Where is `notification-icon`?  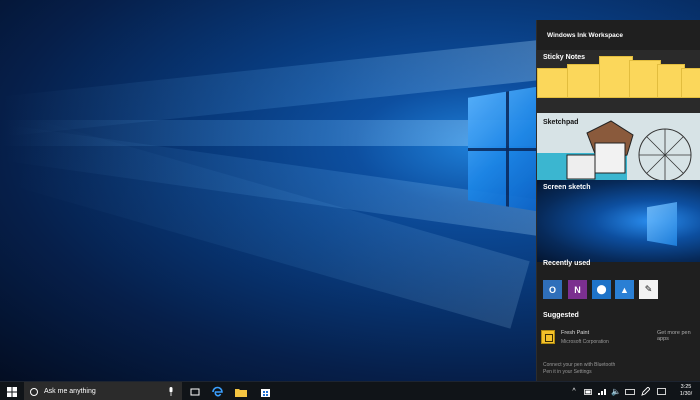
notification-icon is located at coordinates (661, 391).